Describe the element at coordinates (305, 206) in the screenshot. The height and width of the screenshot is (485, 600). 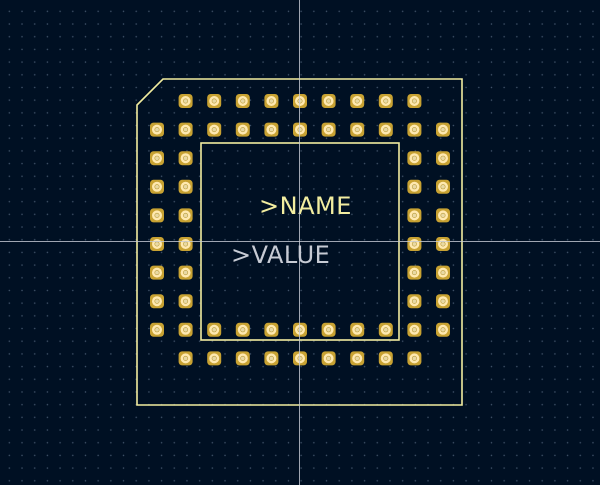
I see `name-field-text: >NAME` at that location.